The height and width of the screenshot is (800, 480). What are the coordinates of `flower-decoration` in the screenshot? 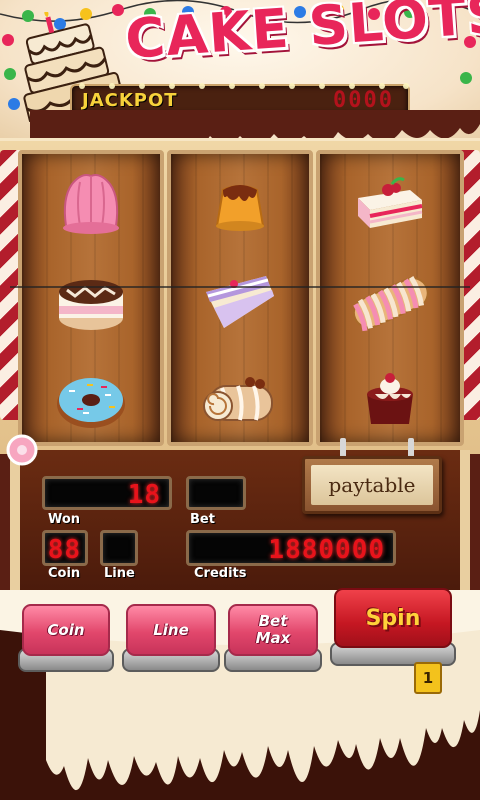 It's located at (22, 450).